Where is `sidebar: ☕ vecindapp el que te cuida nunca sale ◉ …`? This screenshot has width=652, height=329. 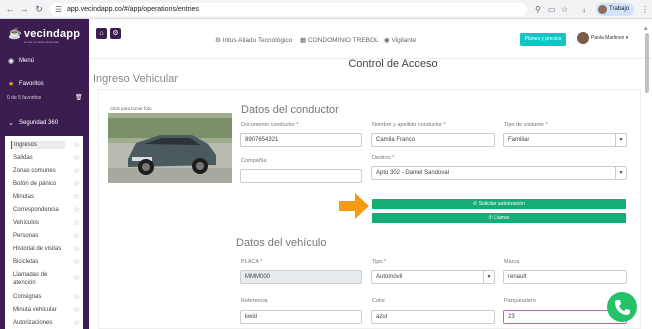 sidebar: ☕ vecindapp el que te cuida nunca sale ◉ … is located at coordinates (44, 174).